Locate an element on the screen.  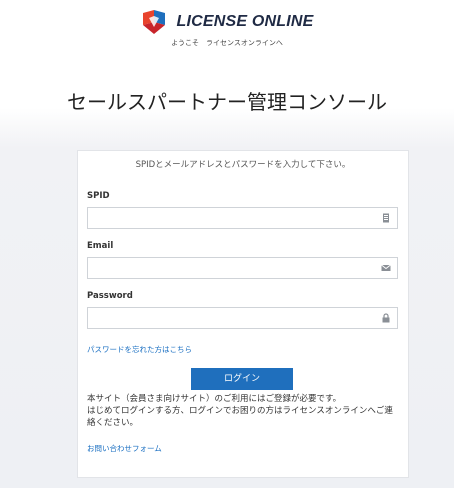
id-card-icon is located at coordinates (386, 218).